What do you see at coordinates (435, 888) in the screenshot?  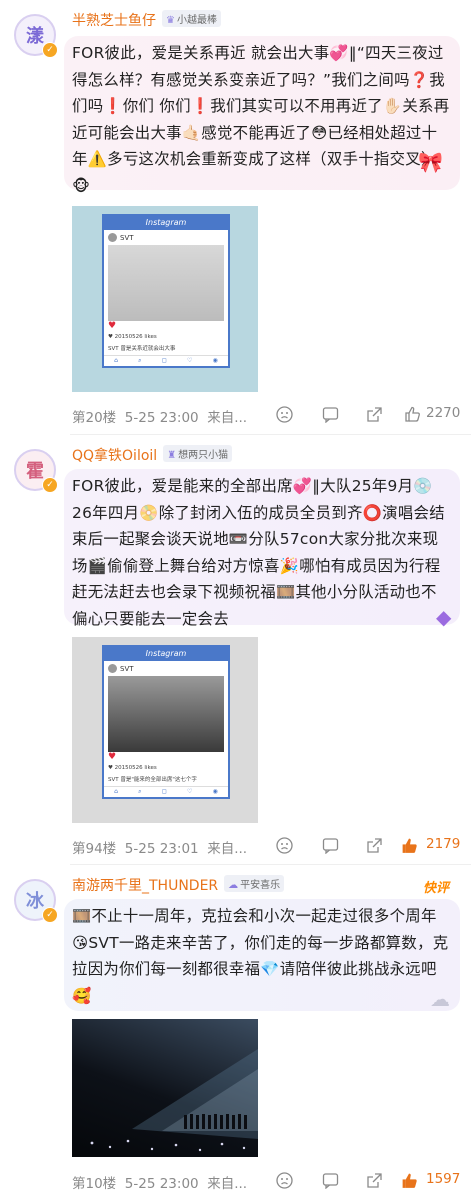 I see `quick-comment-tag: 快评` at bounding box center [435, 888].